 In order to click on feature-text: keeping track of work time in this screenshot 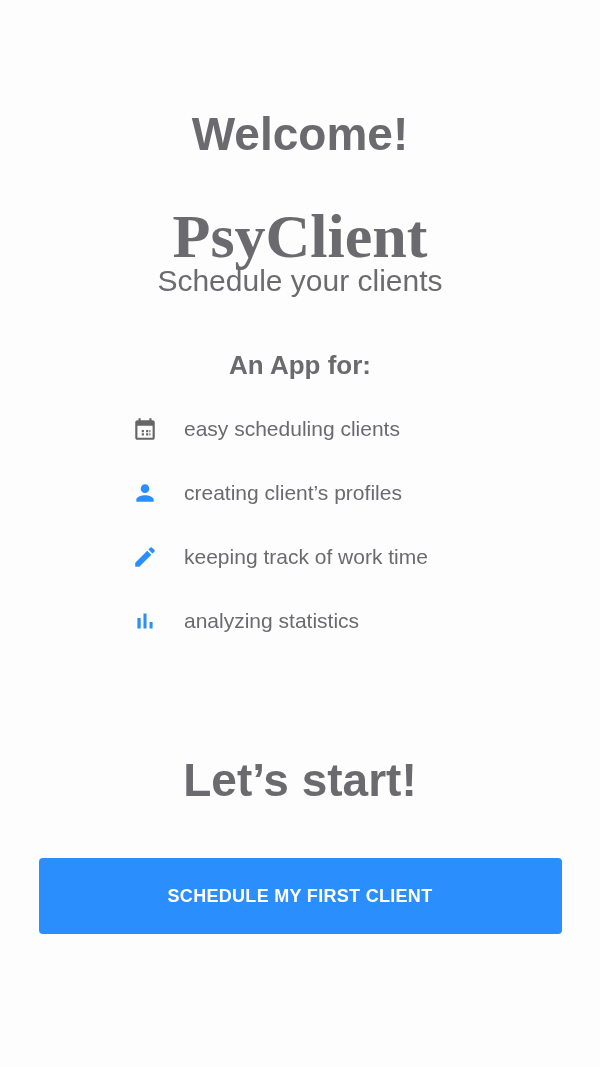, I will do `click(306, 557)`.